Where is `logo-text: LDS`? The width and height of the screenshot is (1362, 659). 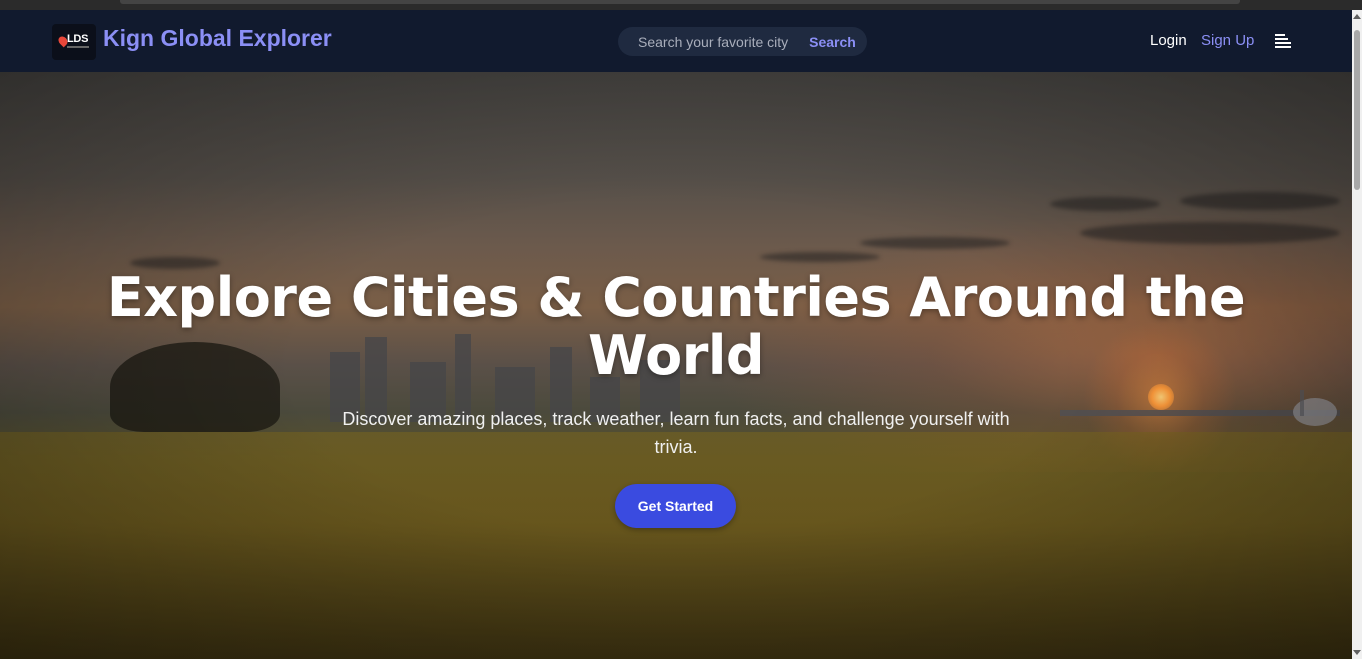 logo-text: LDS is located at coordinates (78, 39).